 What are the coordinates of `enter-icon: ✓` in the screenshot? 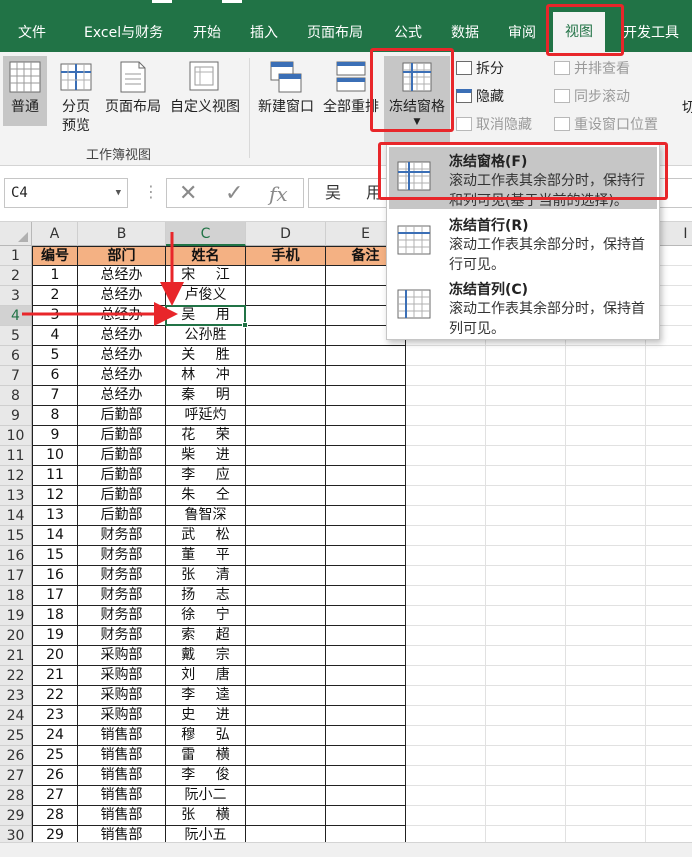 It's located at (234, 194).